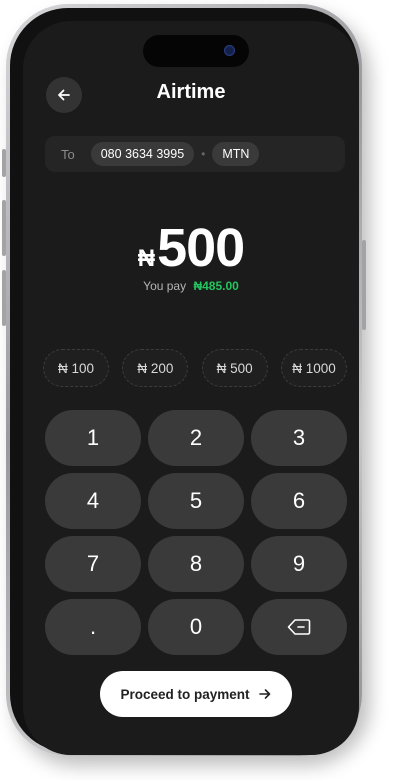  I want to click on quick-amount-1000: ₦ 1000, so click(313, 368).